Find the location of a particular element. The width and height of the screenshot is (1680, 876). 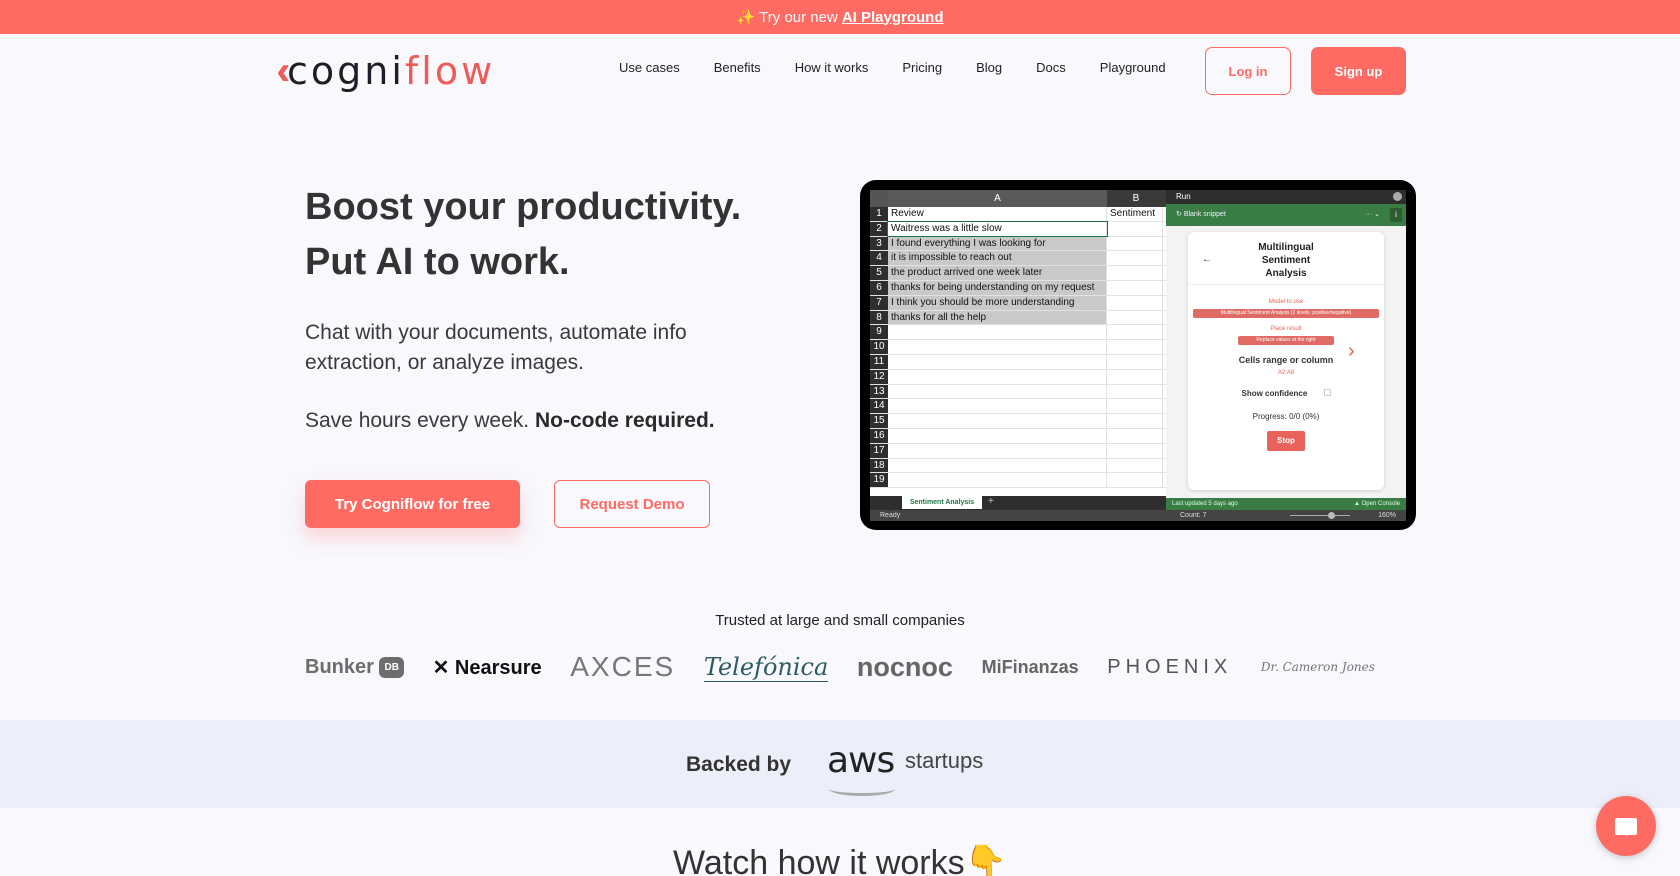

nav-how-it-works: How it works is located at coordinates (832, 67).